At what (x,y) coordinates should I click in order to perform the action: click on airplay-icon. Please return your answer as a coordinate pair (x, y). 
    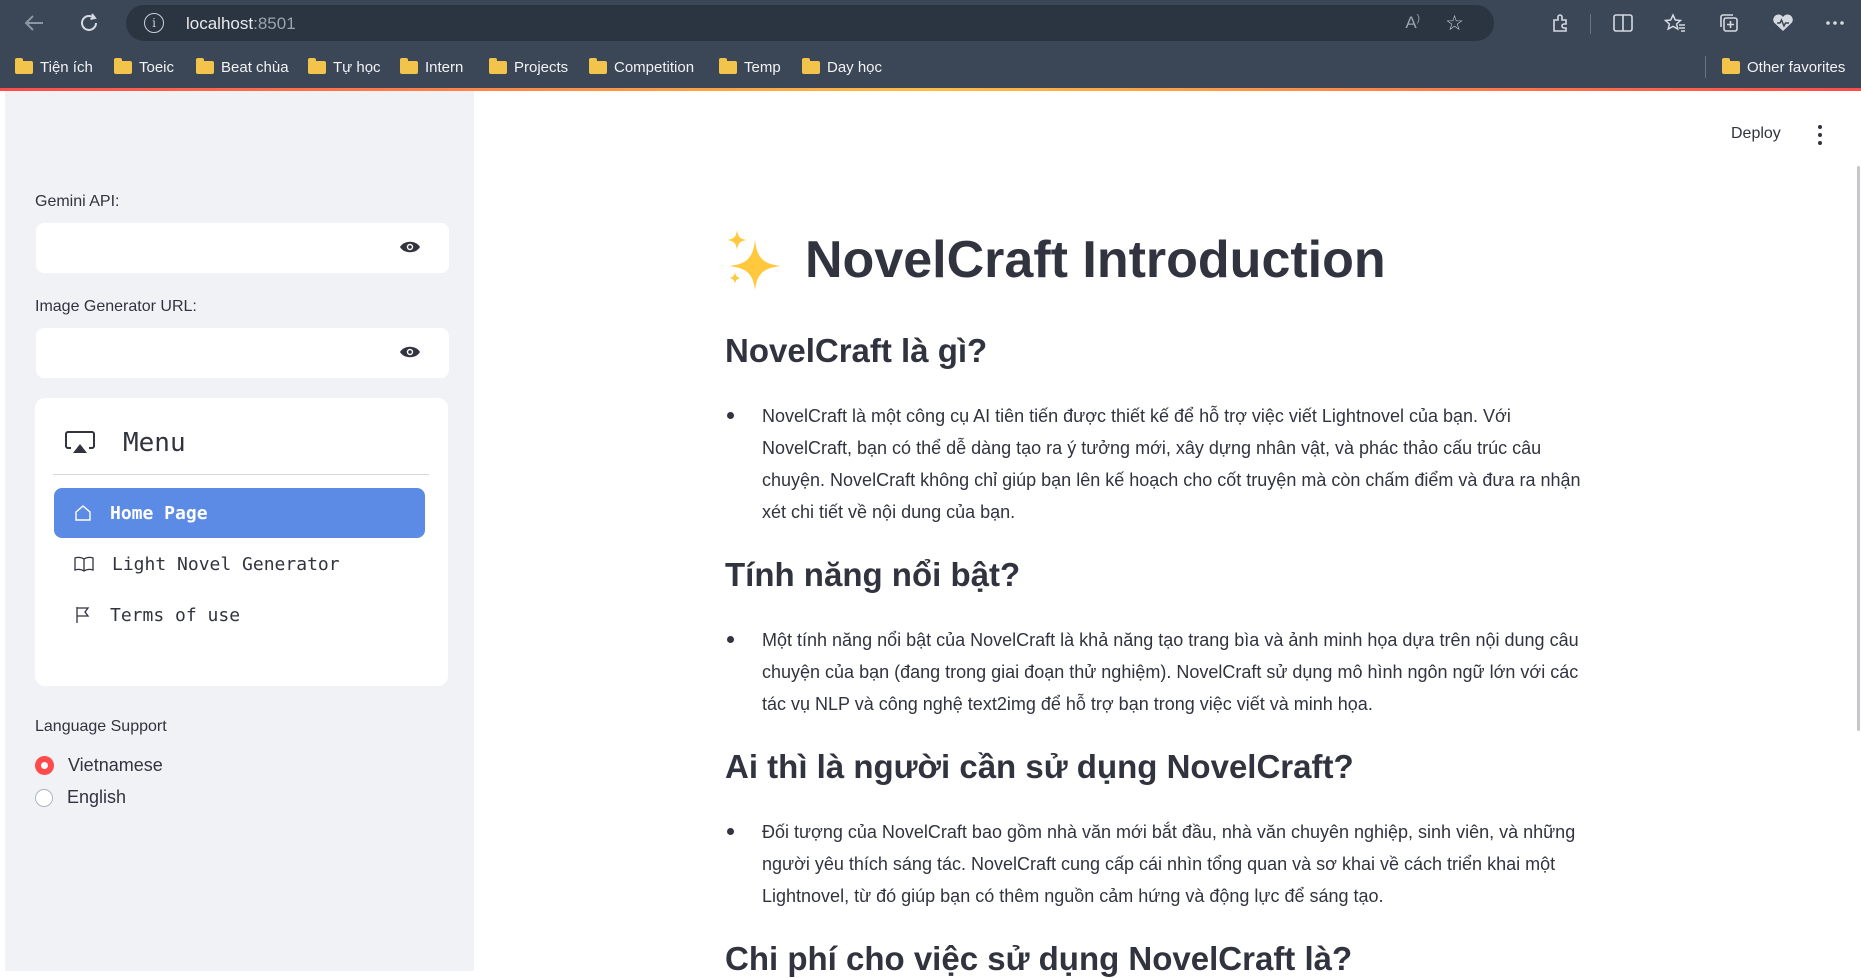
    Looking at the image, I should click on (80, 442).